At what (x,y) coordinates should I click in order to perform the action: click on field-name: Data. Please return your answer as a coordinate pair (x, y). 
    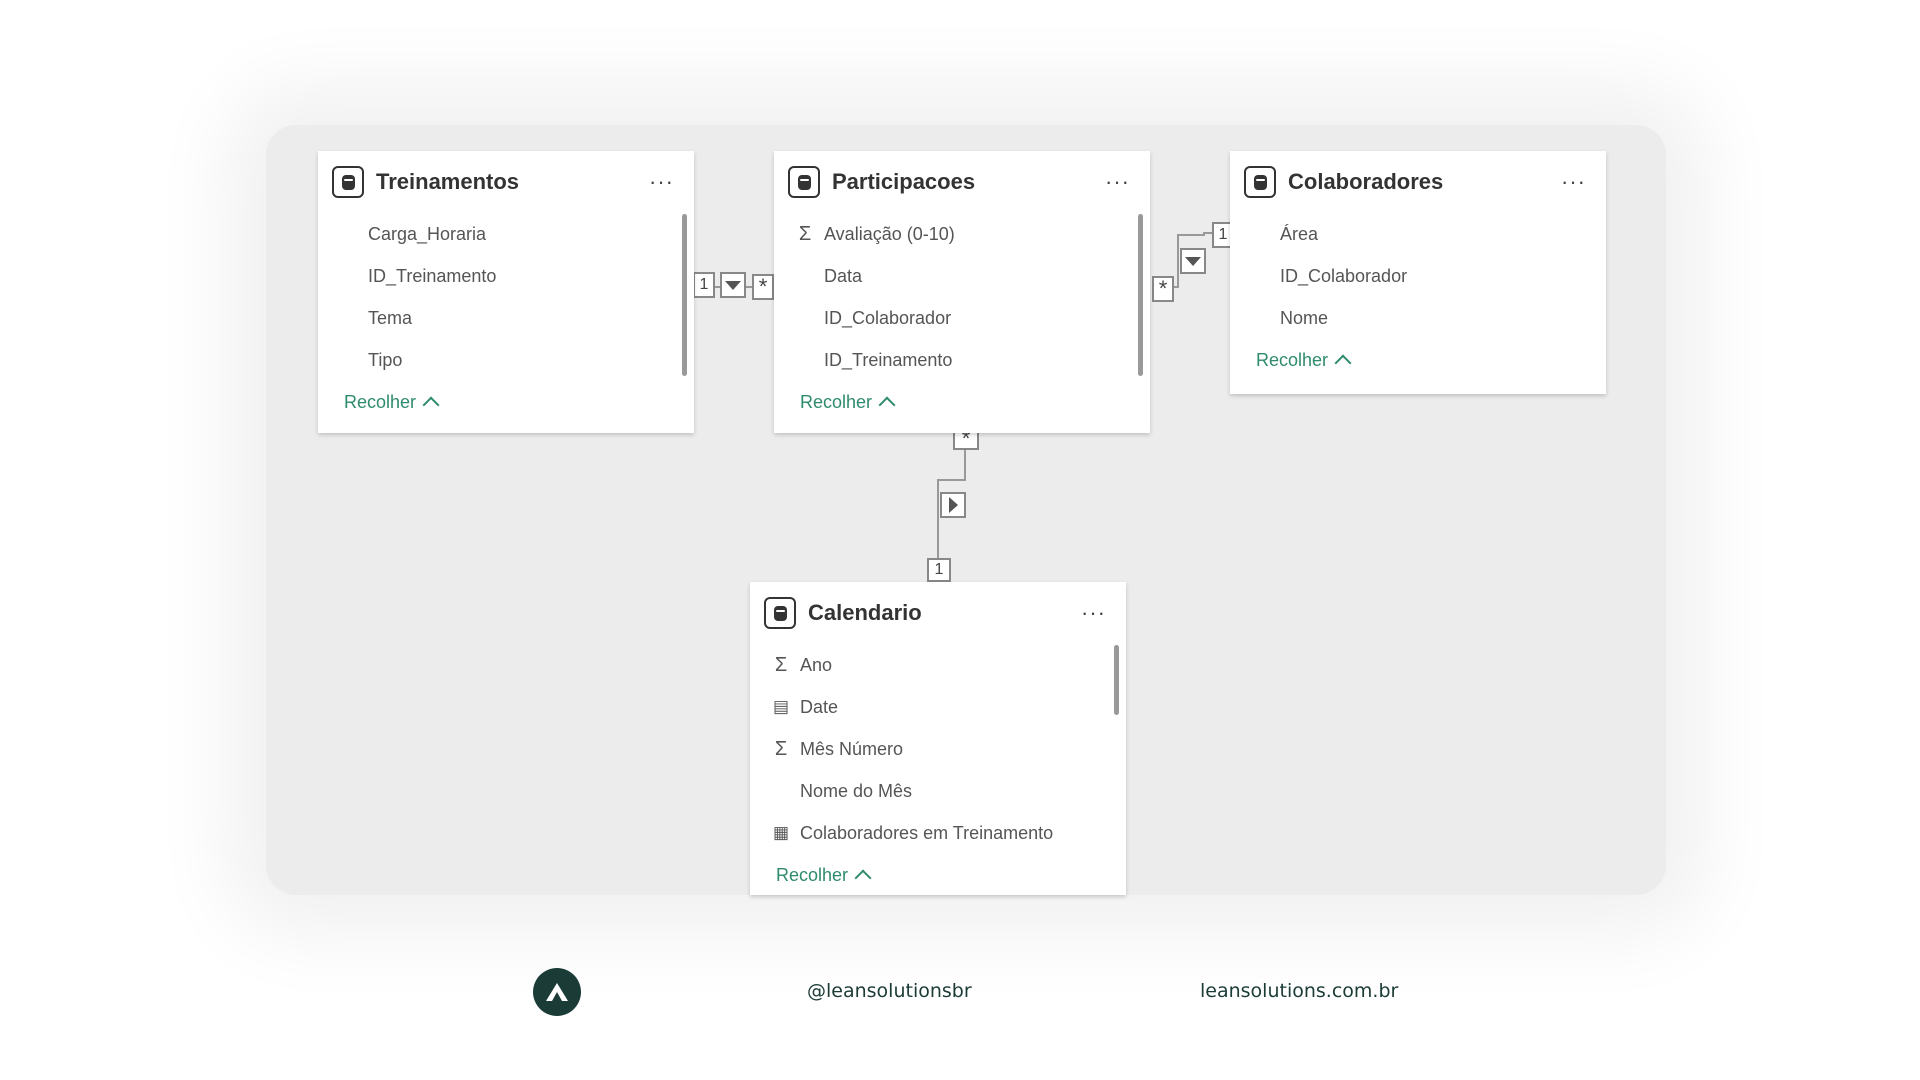
    Looking at the image, I should click on (843, 275).